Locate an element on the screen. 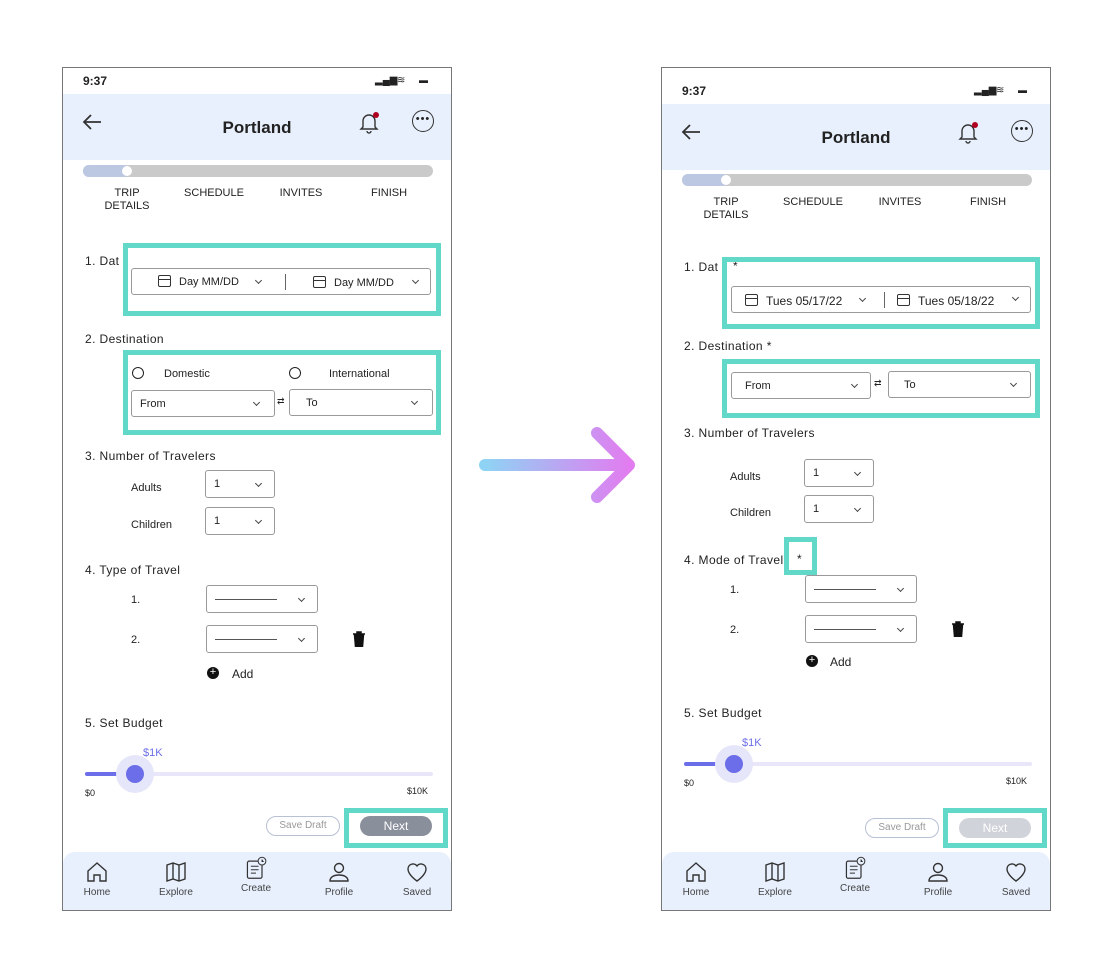 The height and width of the screenshot is (966, 1110). notification-dot is located at coordinates (376, 115).